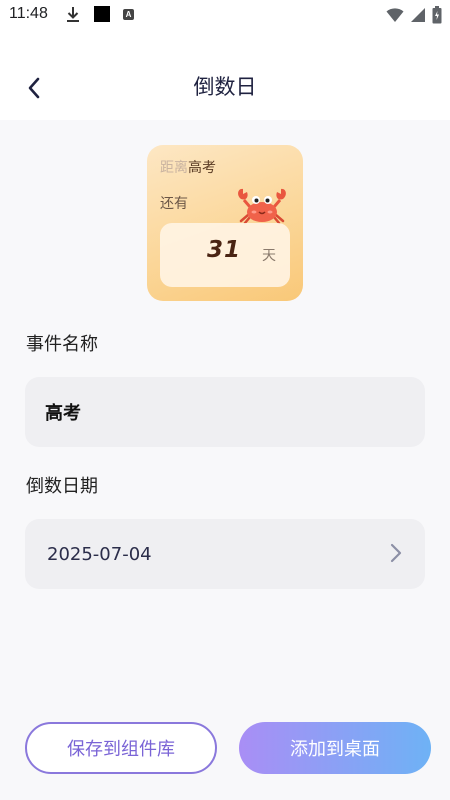 This screenshot has width=450, height=800. I want to click on save-to-widget-library-button: 保存到组件库, so click(121, 748).